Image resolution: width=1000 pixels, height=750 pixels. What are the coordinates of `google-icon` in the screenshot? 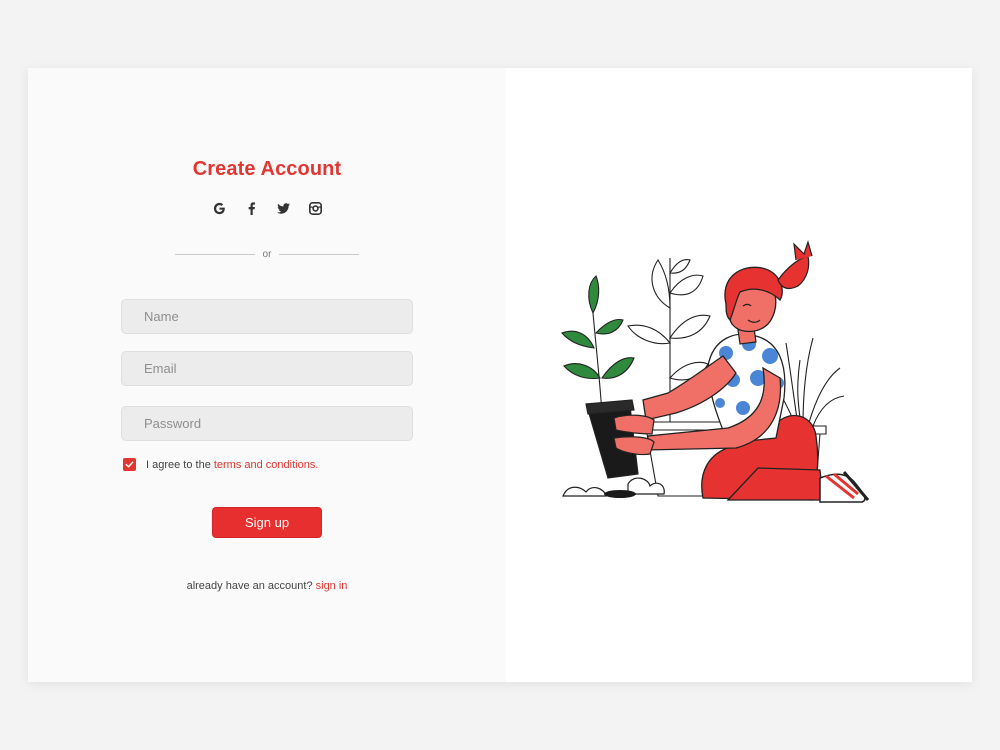 It's located at (219, 208).